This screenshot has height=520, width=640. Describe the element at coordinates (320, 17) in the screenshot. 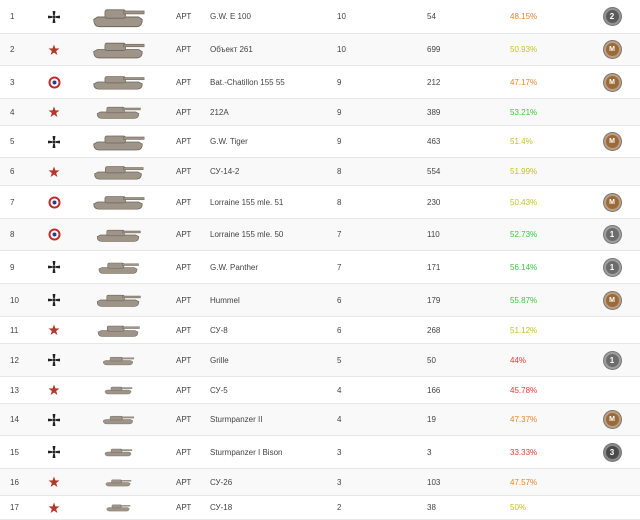

I see `table-row: 1 АРТ G.W. E 100 10 54 48.15% 2` at that location.